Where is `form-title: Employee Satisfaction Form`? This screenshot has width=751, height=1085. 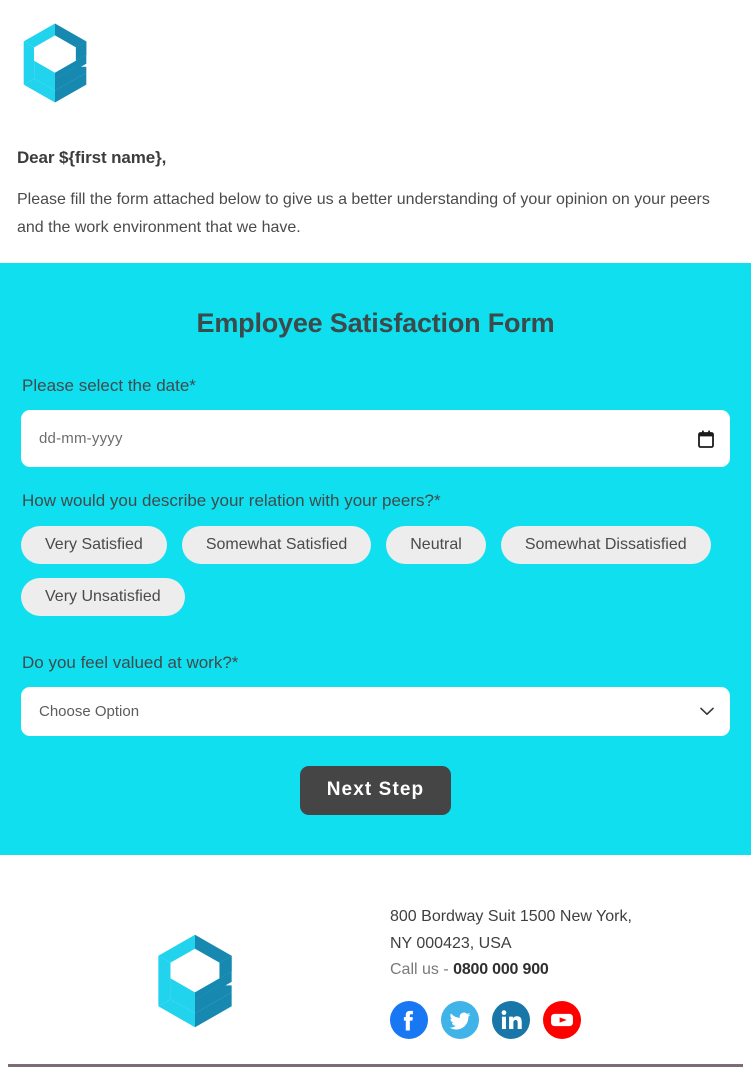
form-title: Employee Satisfaction Form is located at coordinates (375, 323).